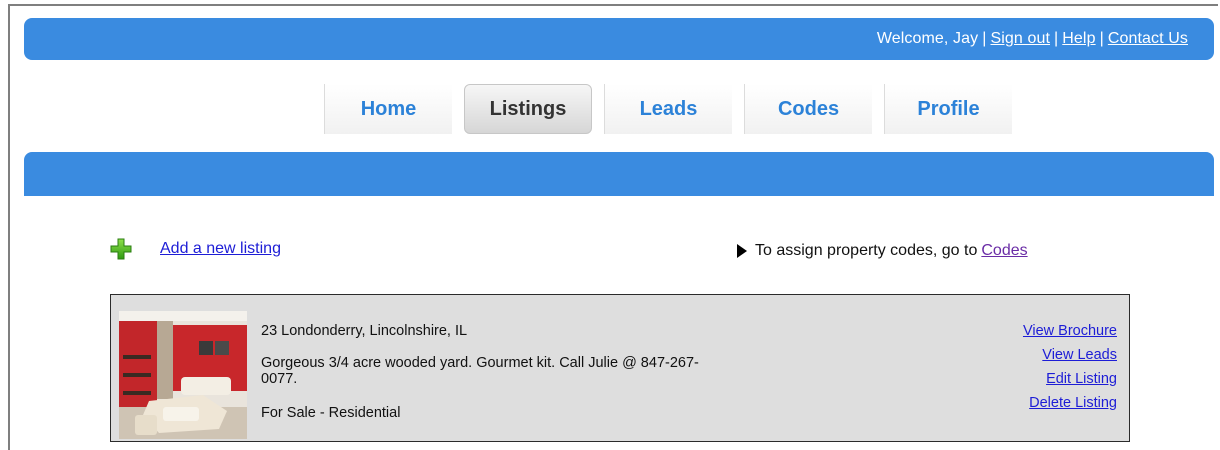 The width and height of the screenshot is (1220, 450). What do you see at coordinates (1004, 251) in the screenshot?
I see `codes-link: Codes` at bounding box center [1004, 251].